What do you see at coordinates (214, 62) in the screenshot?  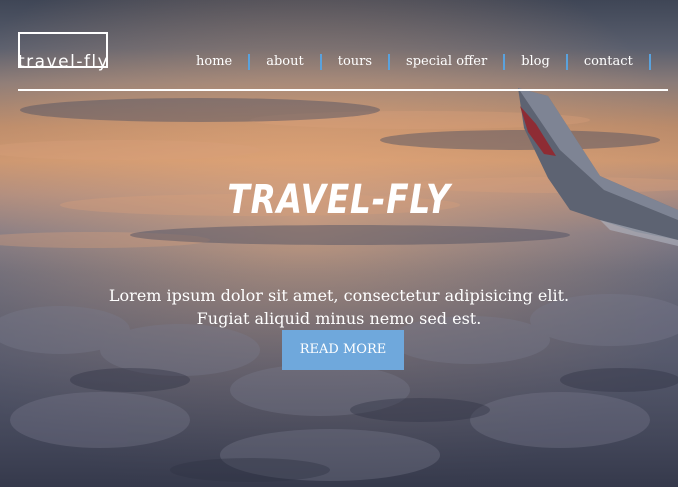 I see `nav-item-home: home` at bounding box center [214, 62].